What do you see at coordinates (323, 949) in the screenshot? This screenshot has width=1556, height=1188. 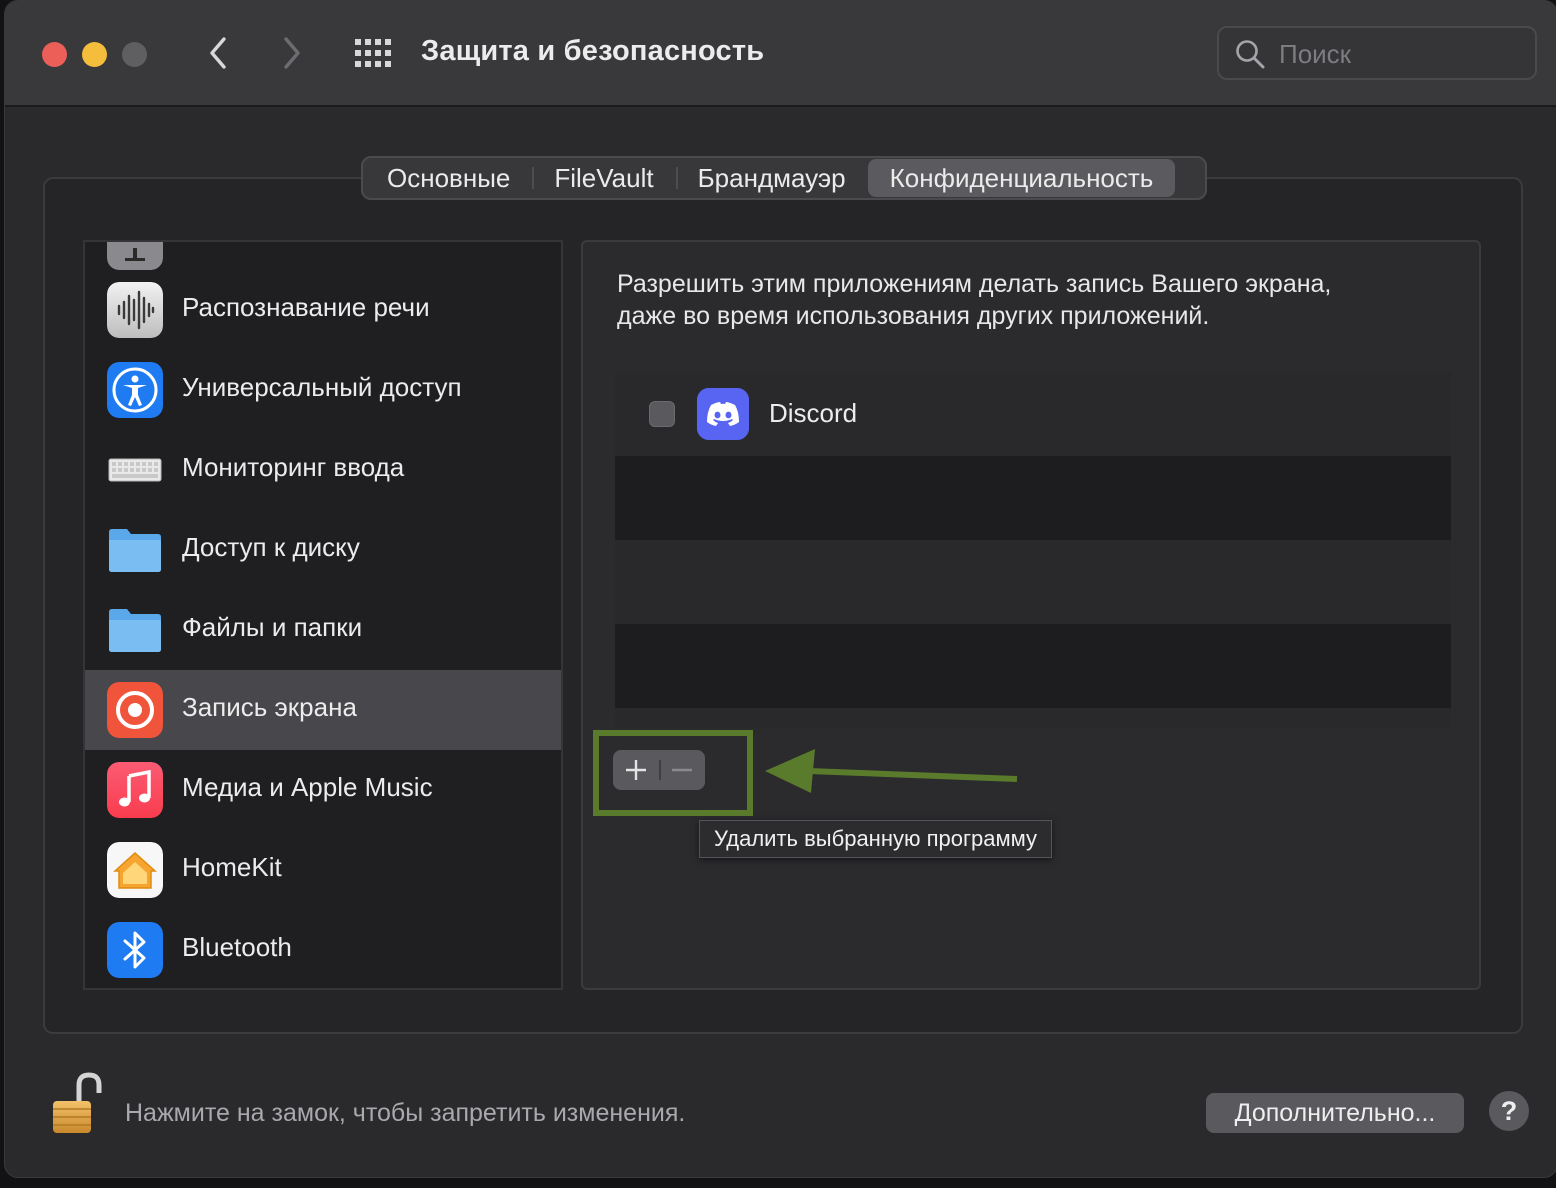 I see `sidebar-item-bluetooth: Bluetooth` at bounding box center [323, 949].